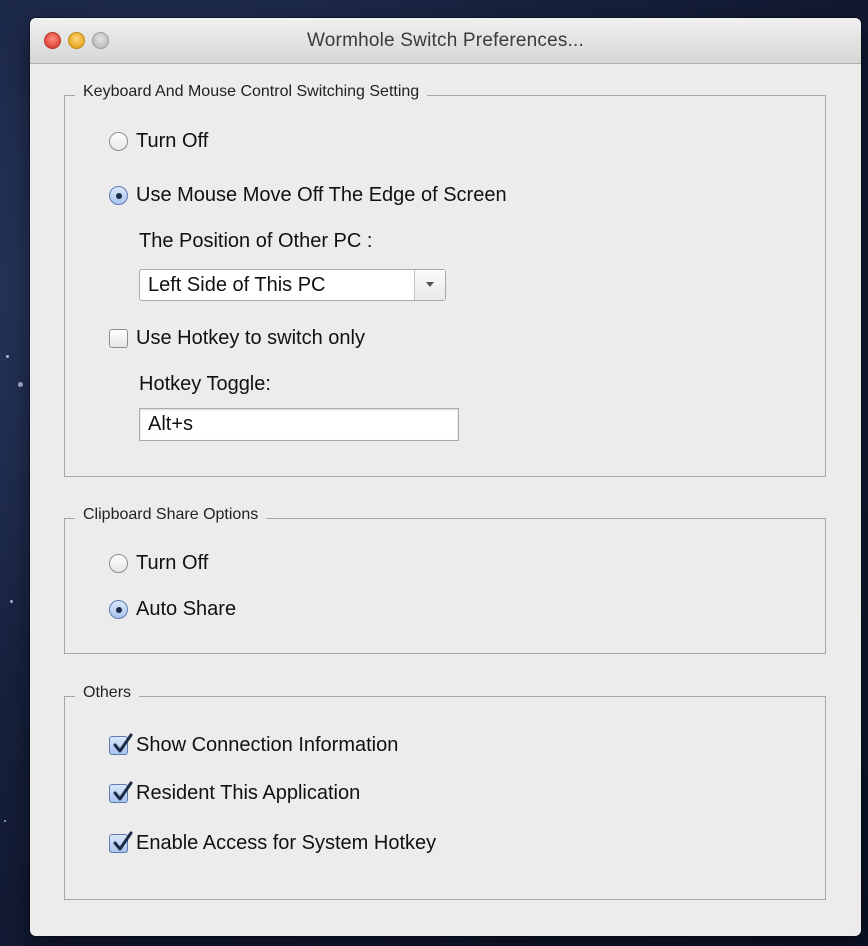 The width and height of the screenshot is (868, 946). I want to click on option-label: Use Mouse Move Off The Edge of Screen, so click(321, 195).